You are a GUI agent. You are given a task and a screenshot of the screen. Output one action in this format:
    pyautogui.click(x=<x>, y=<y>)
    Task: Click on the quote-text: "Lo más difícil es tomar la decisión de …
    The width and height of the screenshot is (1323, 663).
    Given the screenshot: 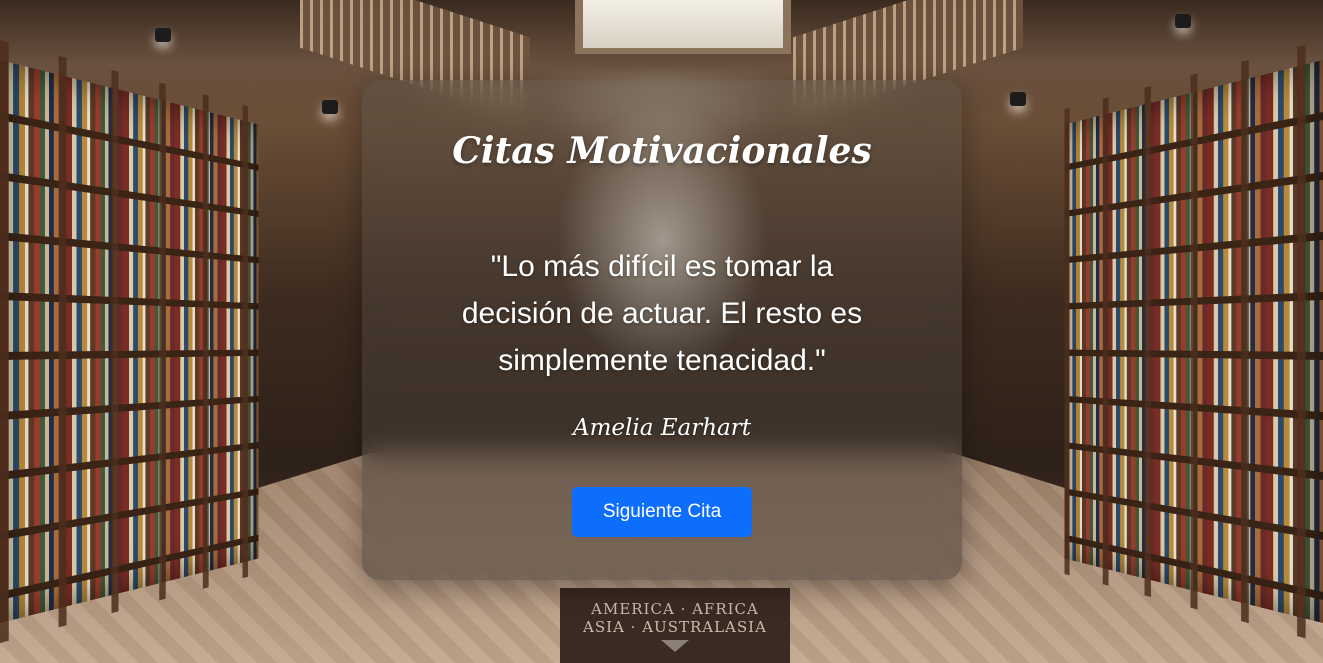 What is the action you would take?
    pyautogui.click(x=662, y=313)
    